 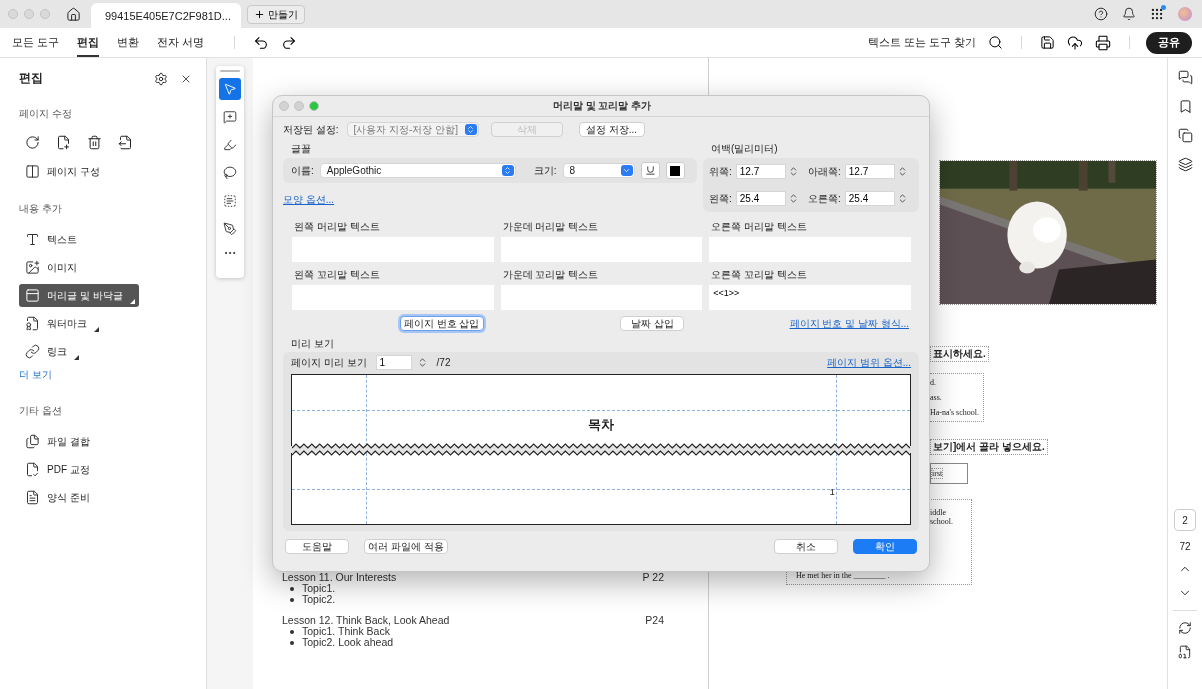 I want to click on tool-item: 페이지 구성, so click(x=61, y=171).